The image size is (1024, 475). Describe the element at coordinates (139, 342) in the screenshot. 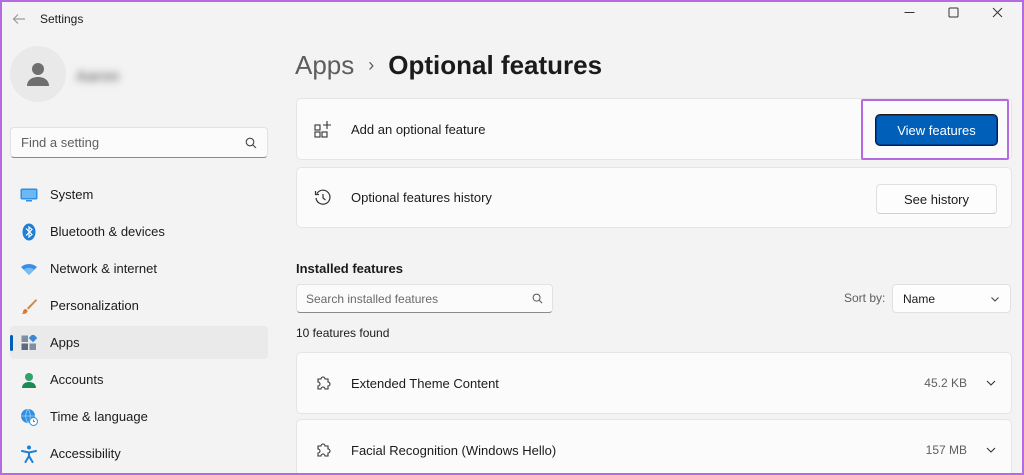

I see `sidebar-item-apps: Apps` at that location.